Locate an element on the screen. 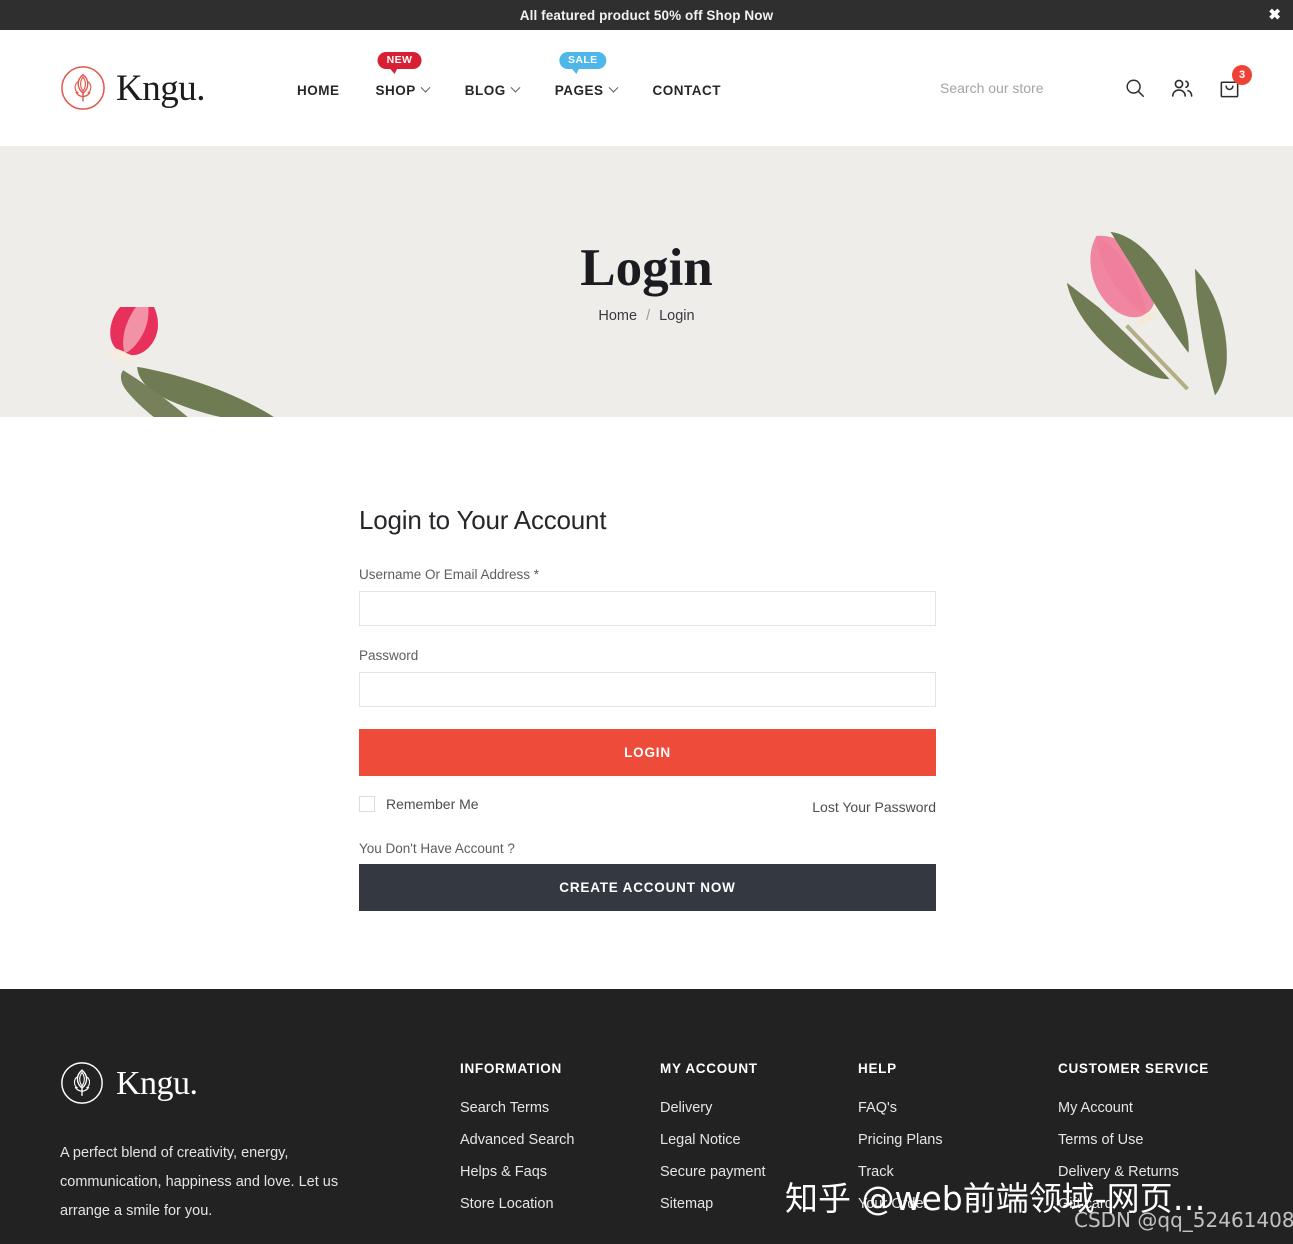 The width and height of the screenshot is (1293, 1244). password-input is located at coordinates (647, 689).